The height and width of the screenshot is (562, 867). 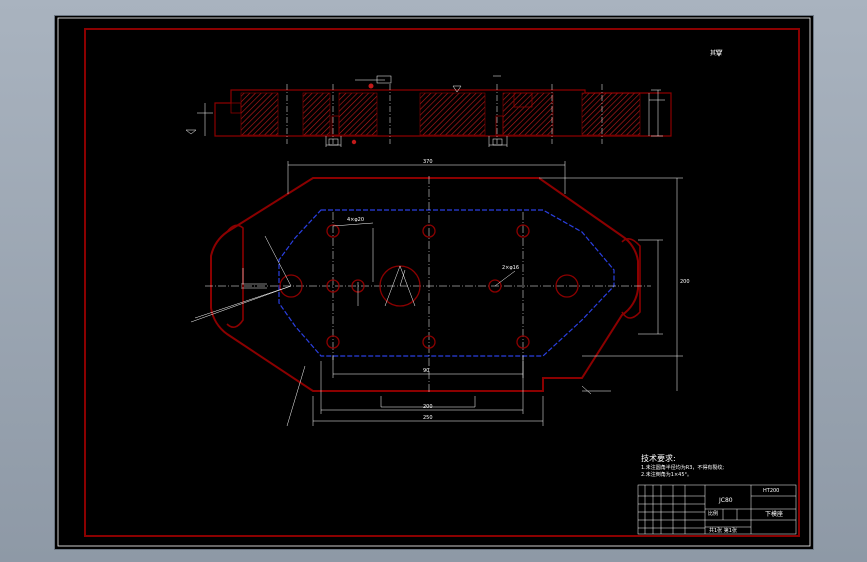 I want to click on tech-req-item-1: 1.未注圆角半径均为R3，不得有裂纹;, so click(x=683, y=468).